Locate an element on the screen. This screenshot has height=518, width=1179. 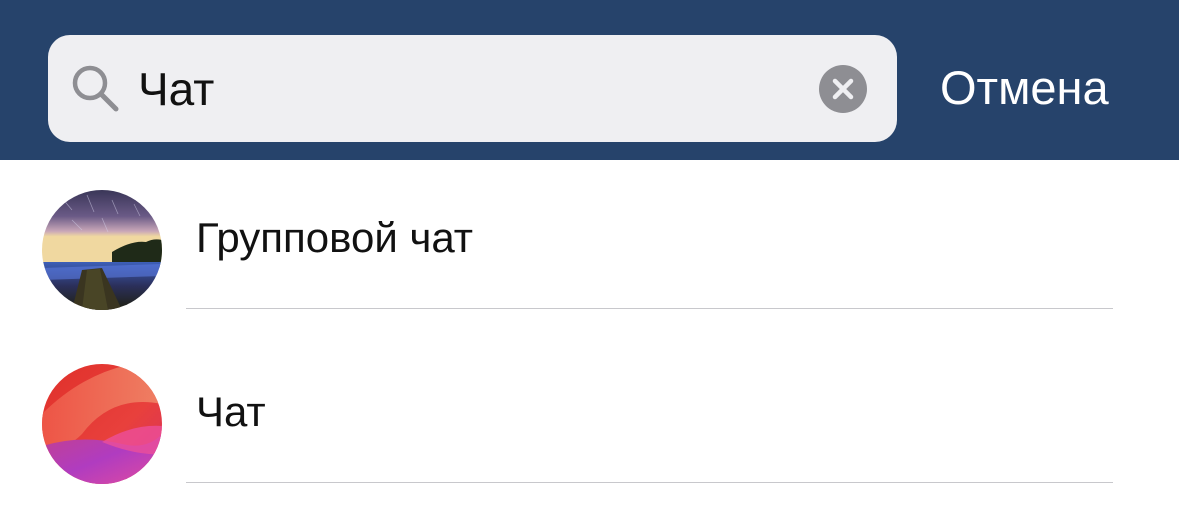
red-pink-gradient-wallpaper is located at coordinates (102, 424).